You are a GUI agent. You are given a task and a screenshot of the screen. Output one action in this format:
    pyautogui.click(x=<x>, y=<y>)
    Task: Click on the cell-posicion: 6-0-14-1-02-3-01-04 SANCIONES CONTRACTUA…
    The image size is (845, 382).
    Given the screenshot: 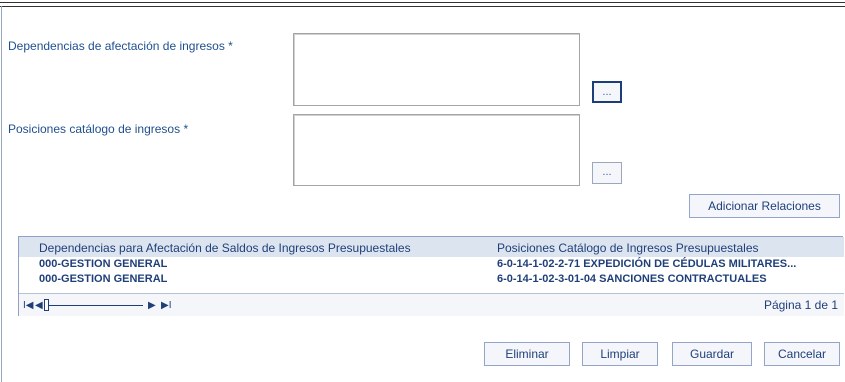 What is the action you would take?
    pyautogui.click(x=632, y=279)
    